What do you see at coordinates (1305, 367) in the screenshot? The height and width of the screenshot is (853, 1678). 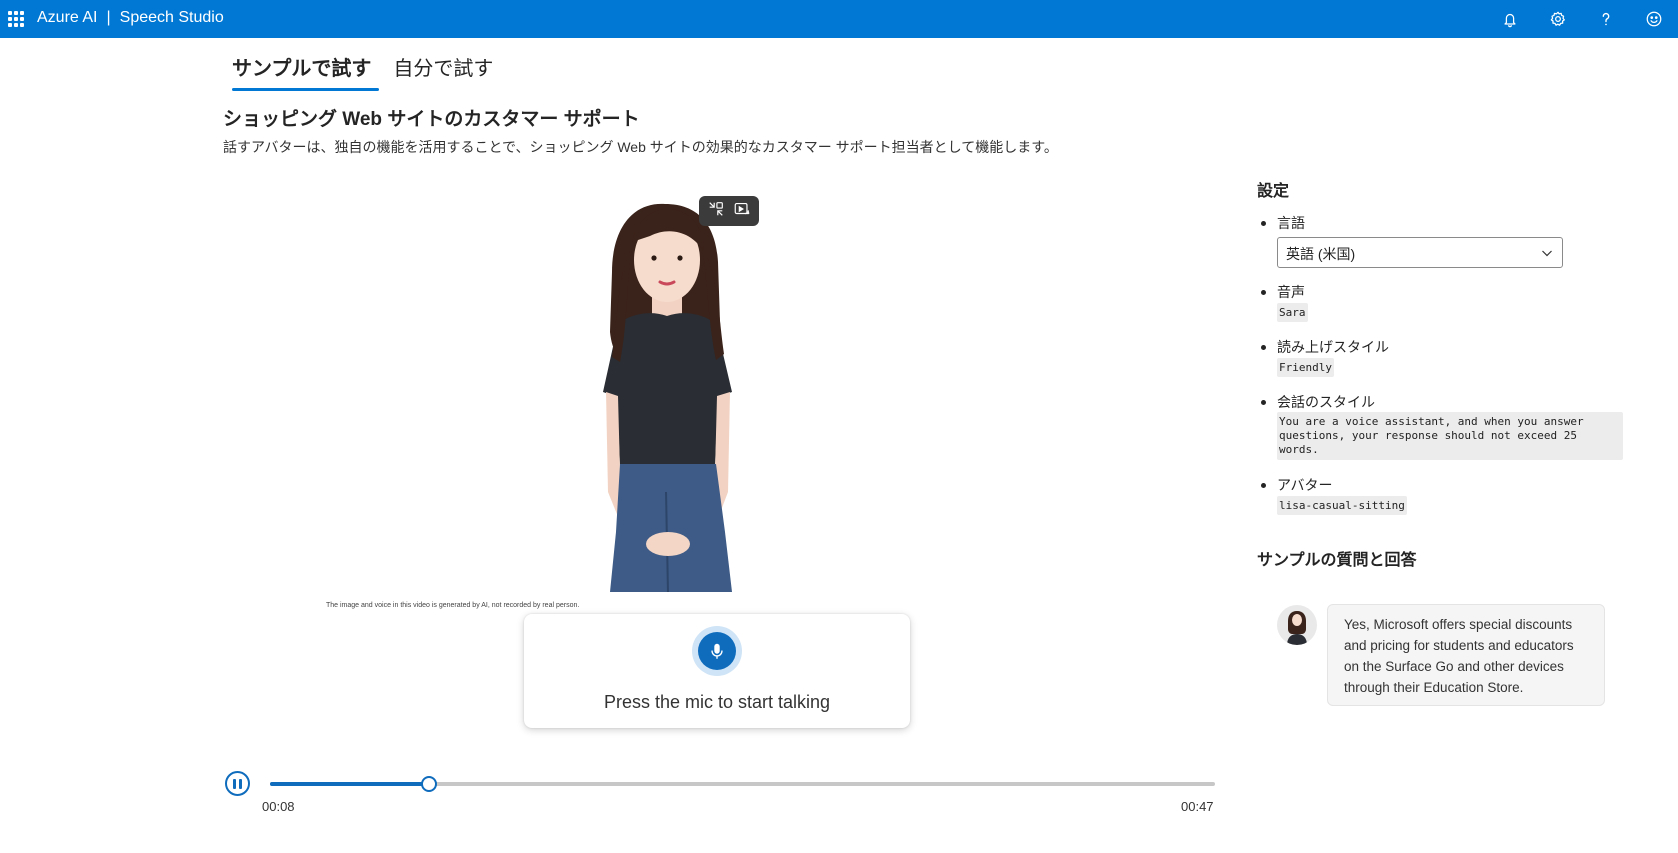 I see `speaking-style-value: Friendly` at bounding box center [1305, 367].